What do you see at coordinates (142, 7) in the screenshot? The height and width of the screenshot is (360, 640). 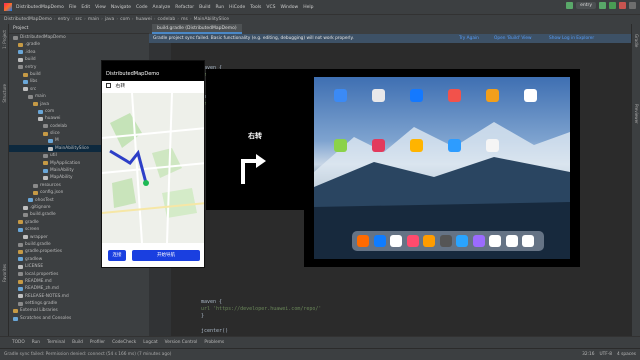 I see `menu-code: Code` at bounding box center [142, 7].